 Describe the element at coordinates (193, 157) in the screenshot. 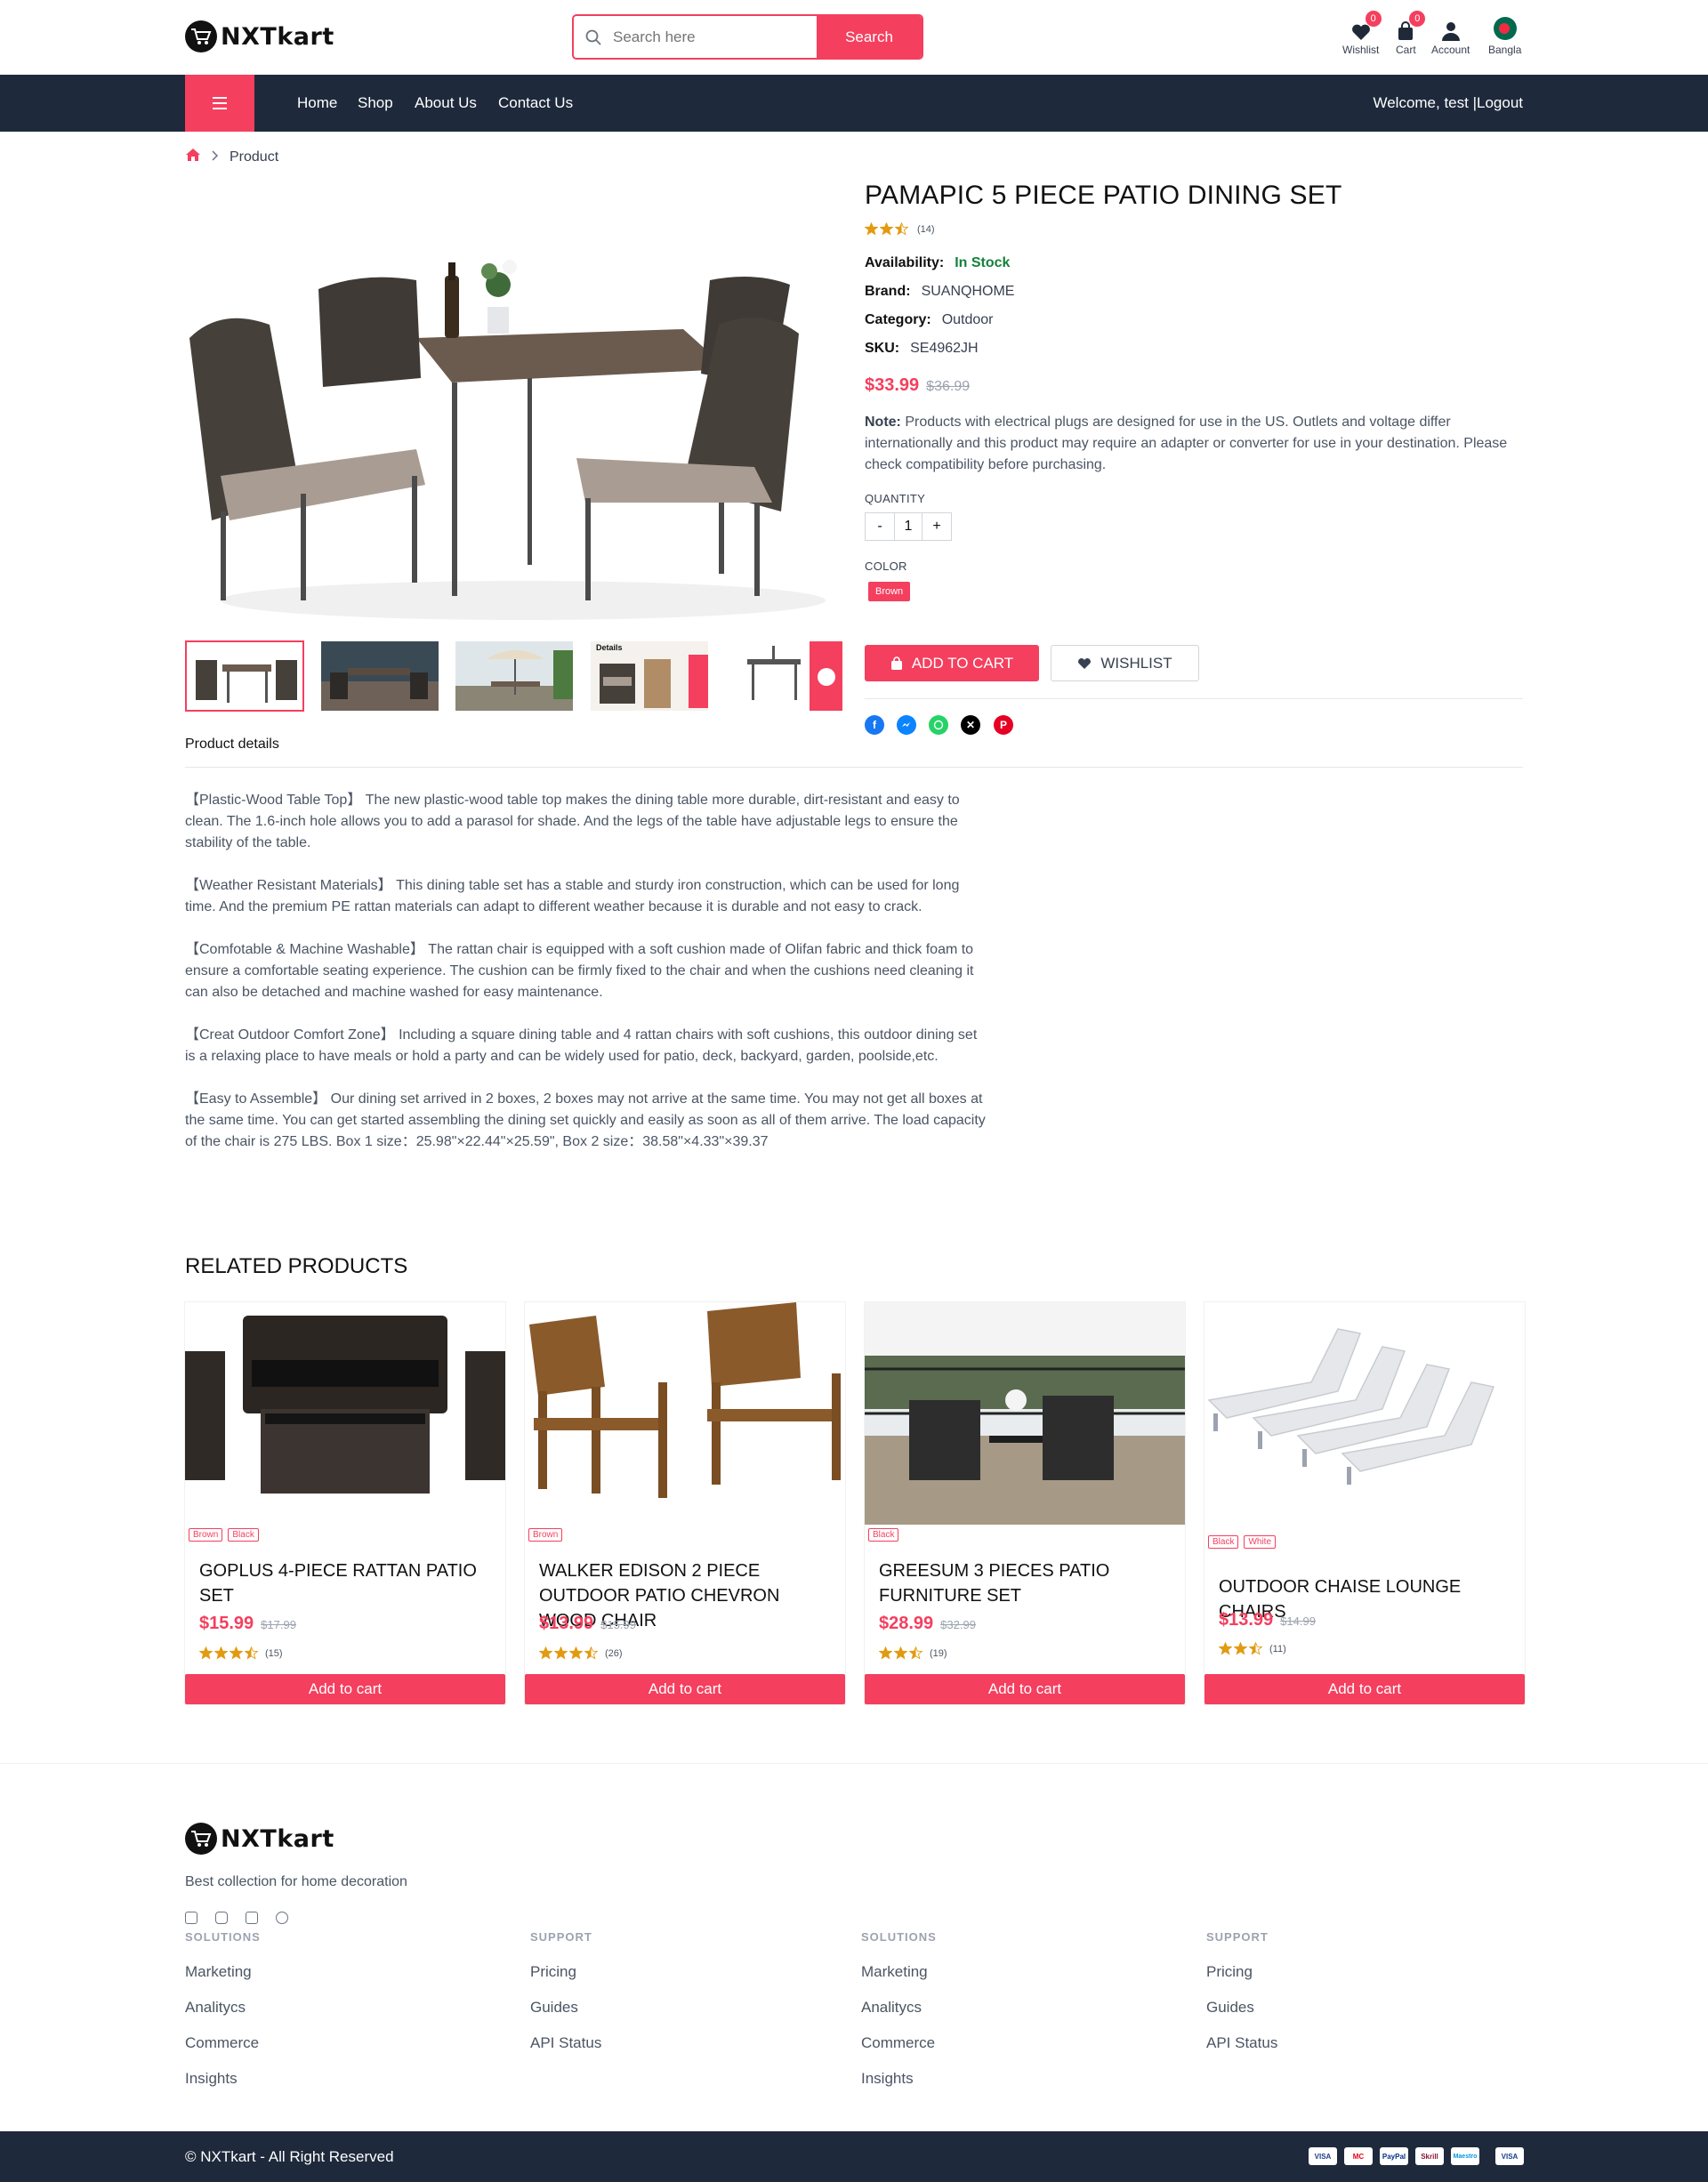

I see `home-icon` at that location.